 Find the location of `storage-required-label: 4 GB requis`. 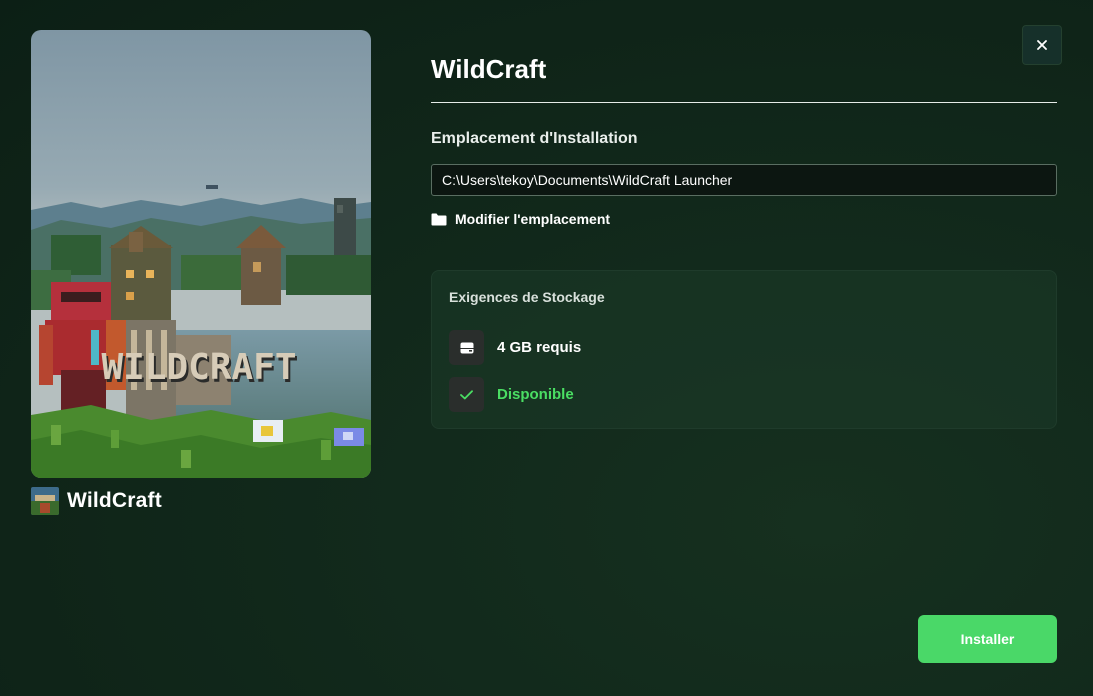

storage-required-label: 4 GB requis is located at coordinates (539, 347).